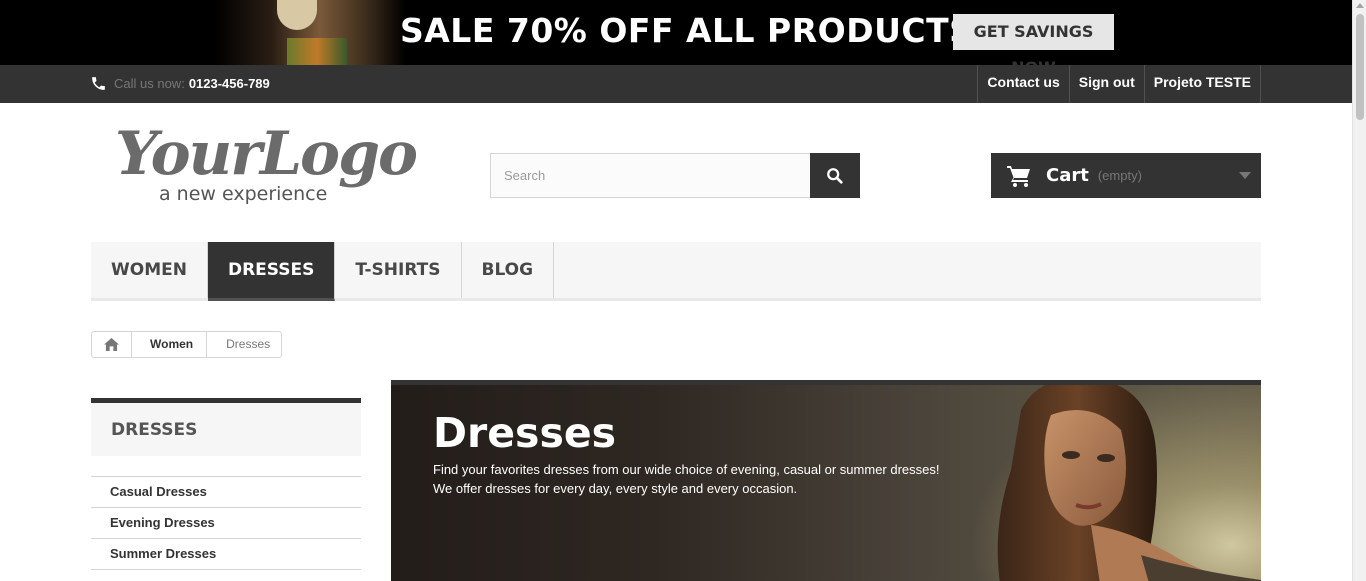  What do you see at coordinates (1033, 39) in the screenshot?
I see `get-savings-button: GET SAVINGS NOW` at bounding box center [1033, 39].